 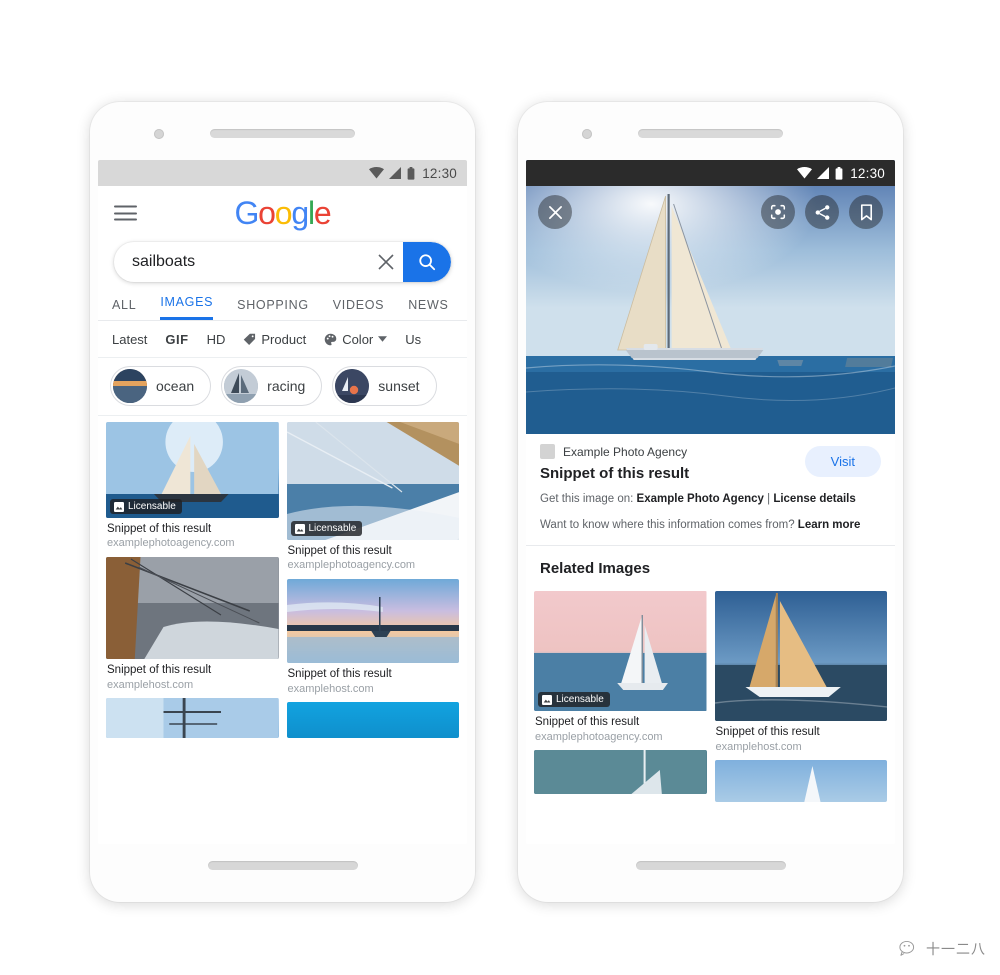 What do you see at coordinates (326, 528) in the screenshot?
I see `licensable-badge: Licensable` at bounding box center [326, 528].